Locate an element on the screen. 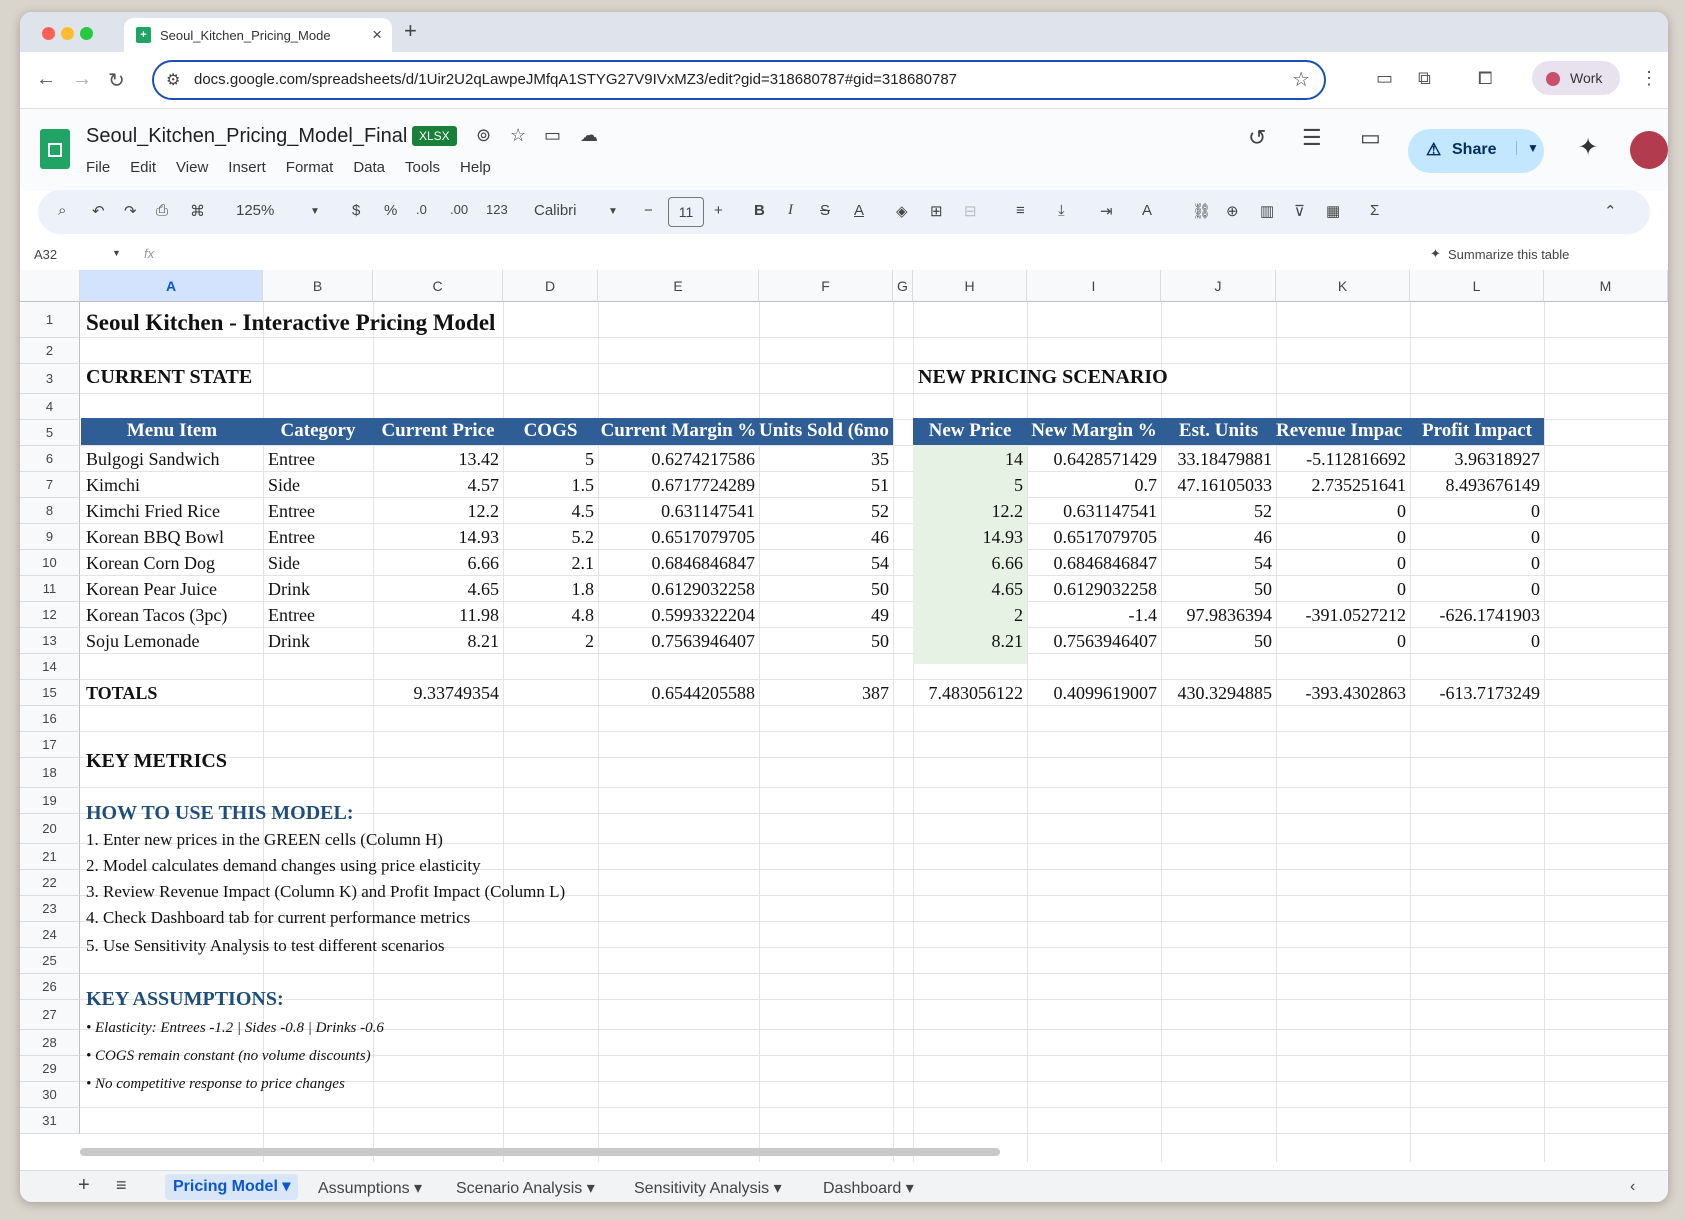  row-header: 7 is located at coordinates (50, 485).